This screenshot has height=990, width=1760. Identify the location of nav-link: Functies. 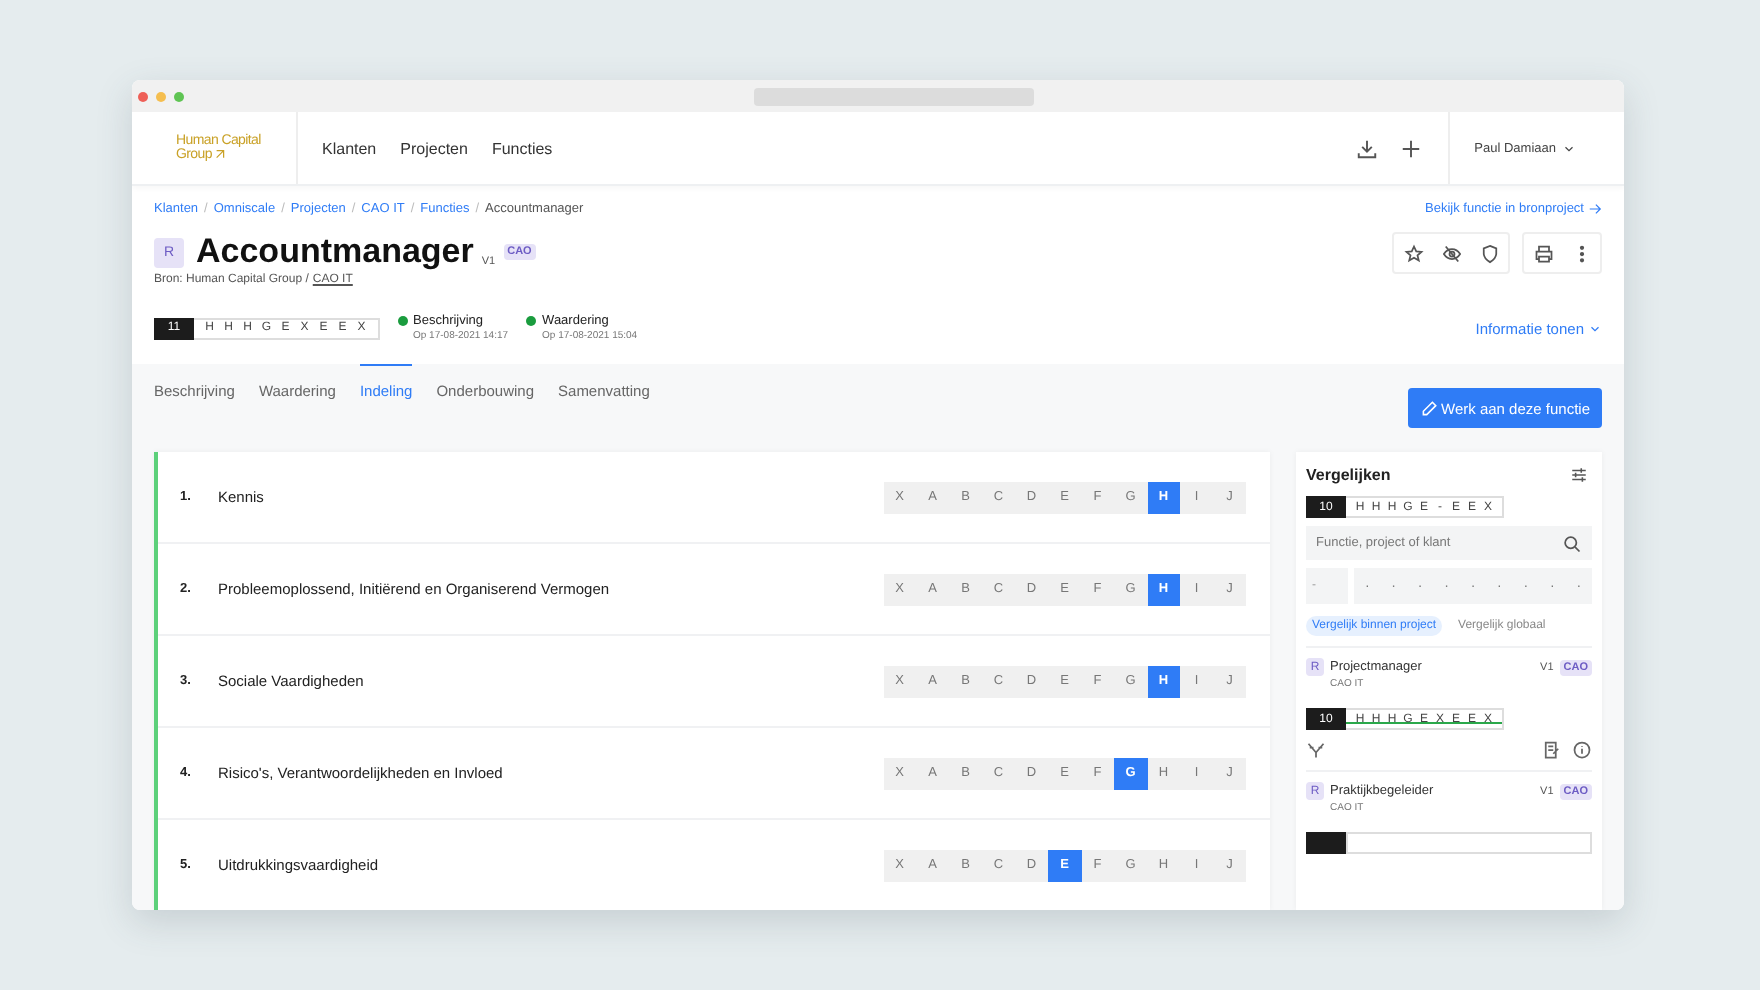
(522, 148).